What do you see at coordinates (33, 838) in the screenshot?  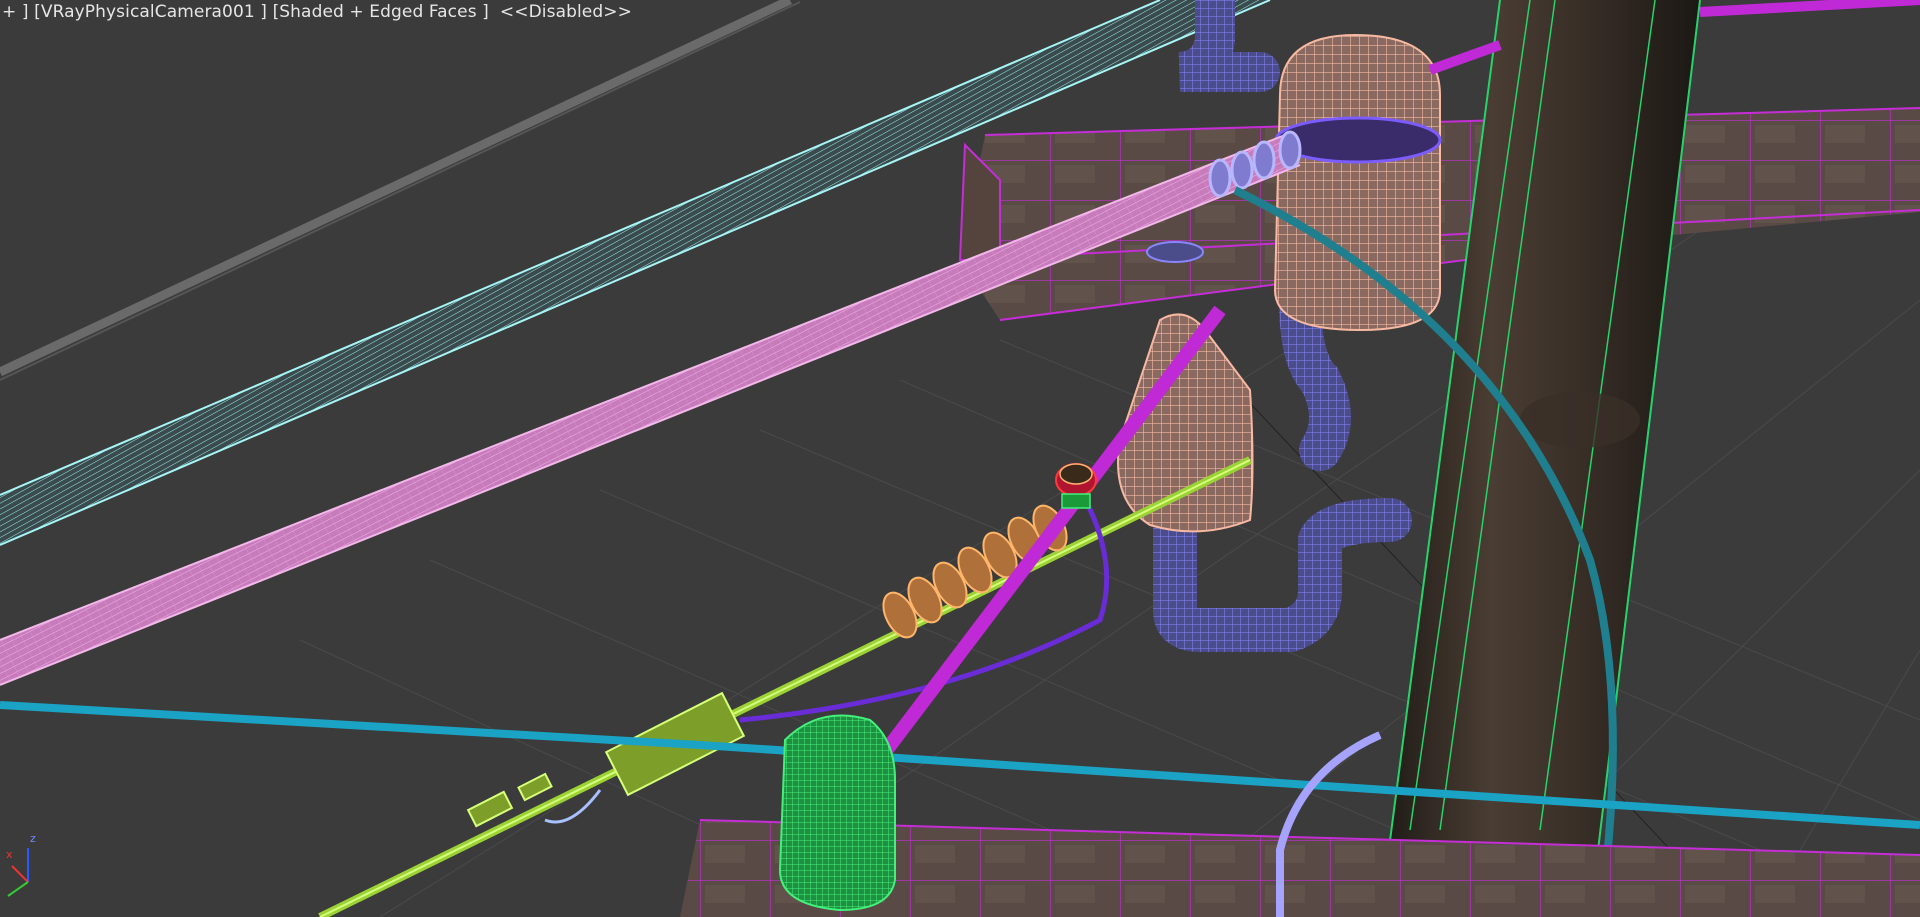 I see `gizmo-z-label: z` at bounding box center [33, 838].